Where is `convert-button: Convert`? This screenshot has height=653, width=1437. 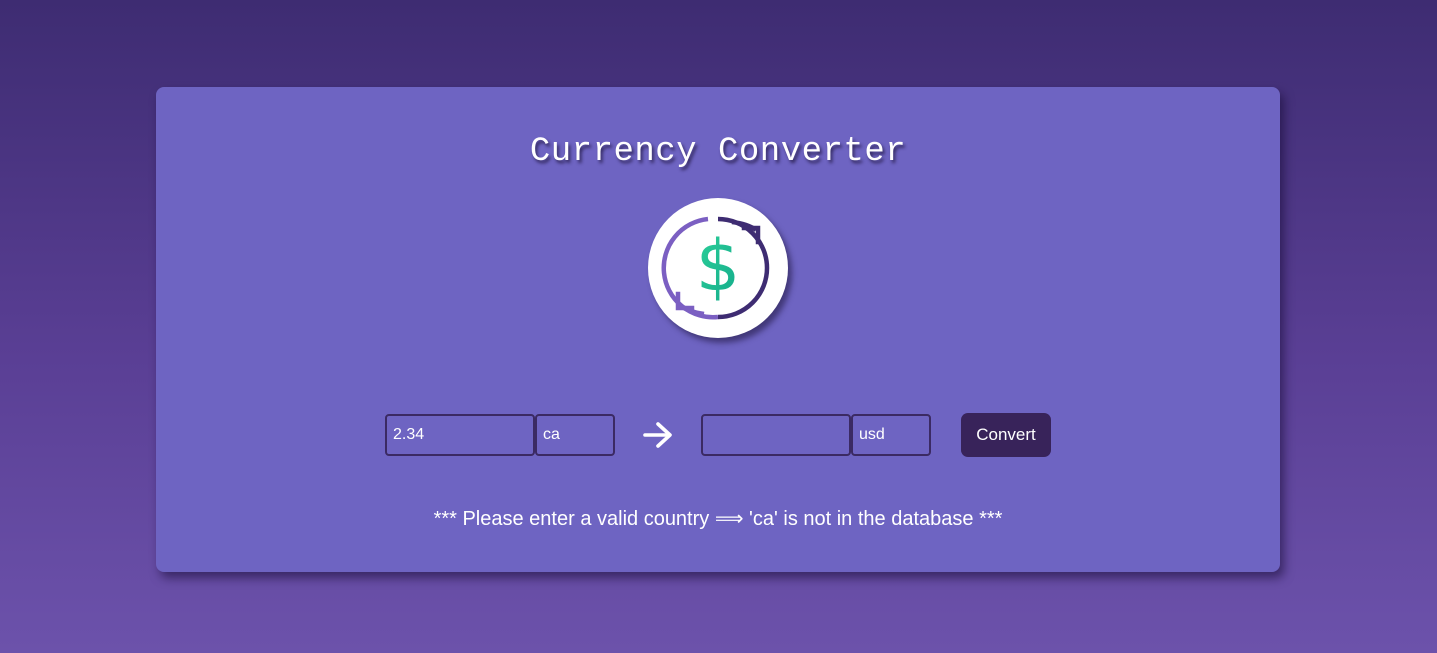
convert-button: Convert is located at coordinates (1006, 435).